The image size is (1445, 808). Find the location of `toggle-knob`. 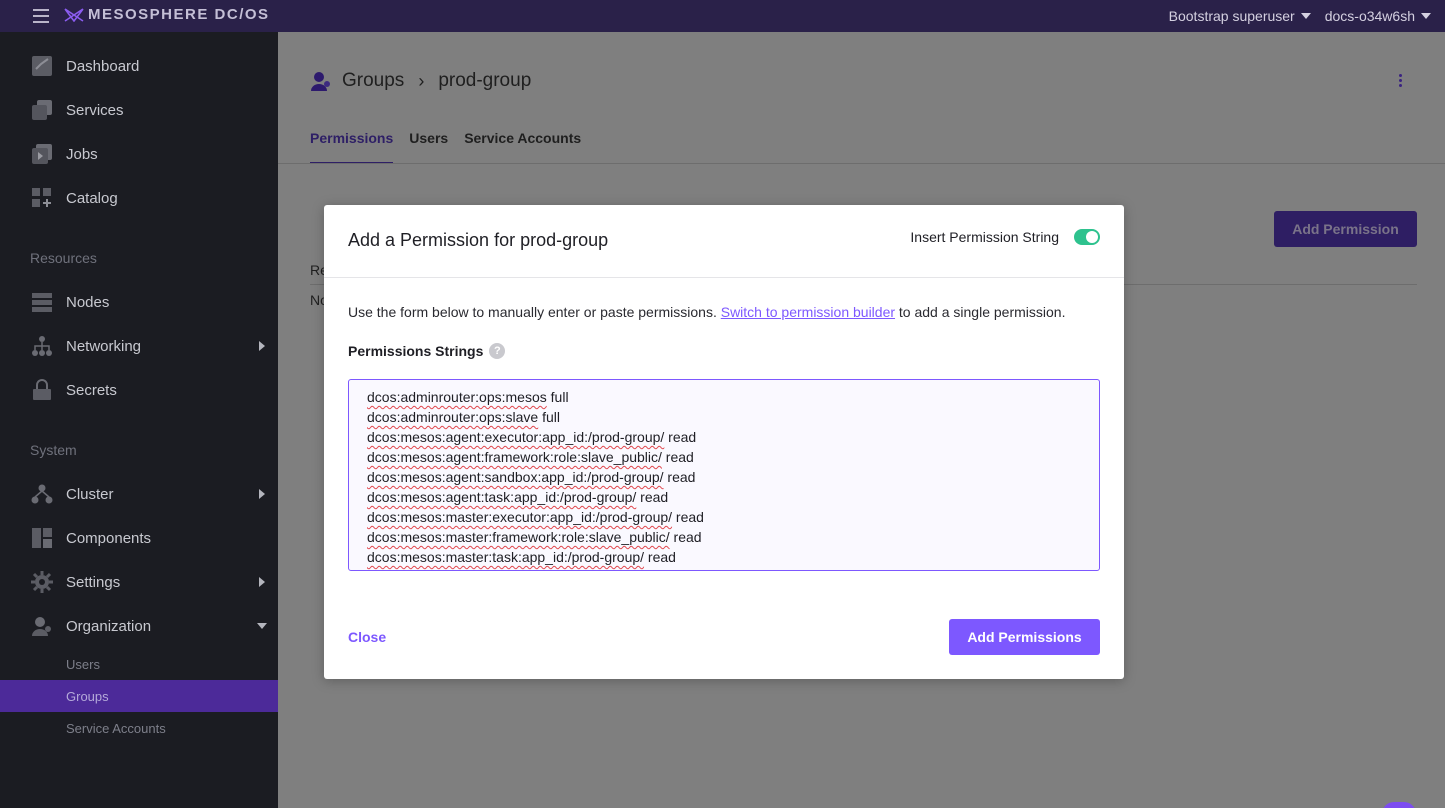

toggle-knob is located at coordinates (1092, 237).